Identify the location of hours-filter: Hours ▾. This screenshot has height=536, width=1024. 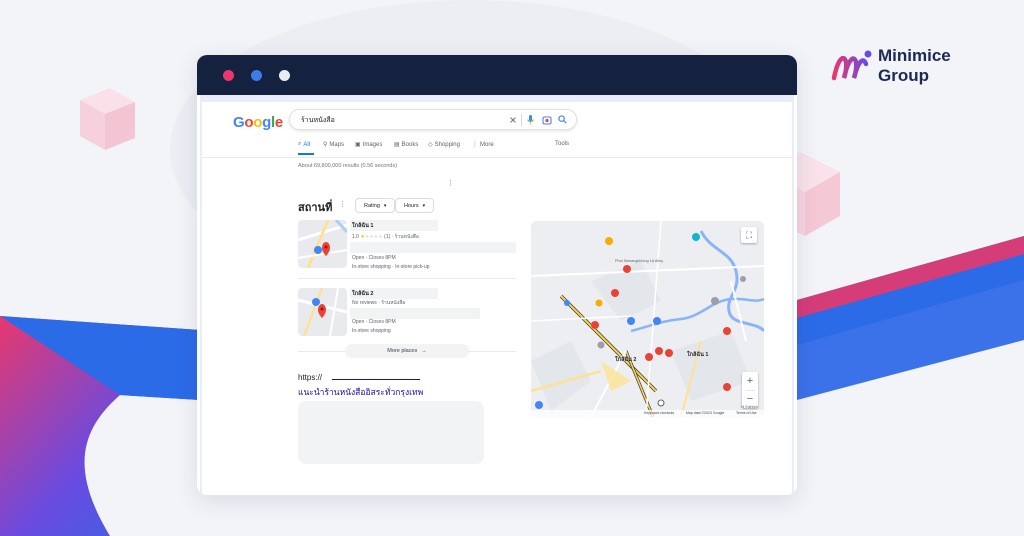
(415, 205).